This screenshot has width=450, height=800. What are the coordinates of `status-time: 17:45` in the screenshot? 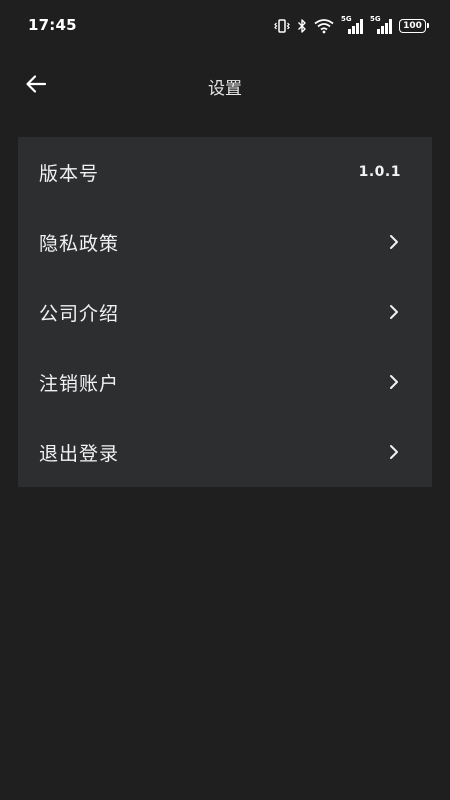 It's located at (52, 25).